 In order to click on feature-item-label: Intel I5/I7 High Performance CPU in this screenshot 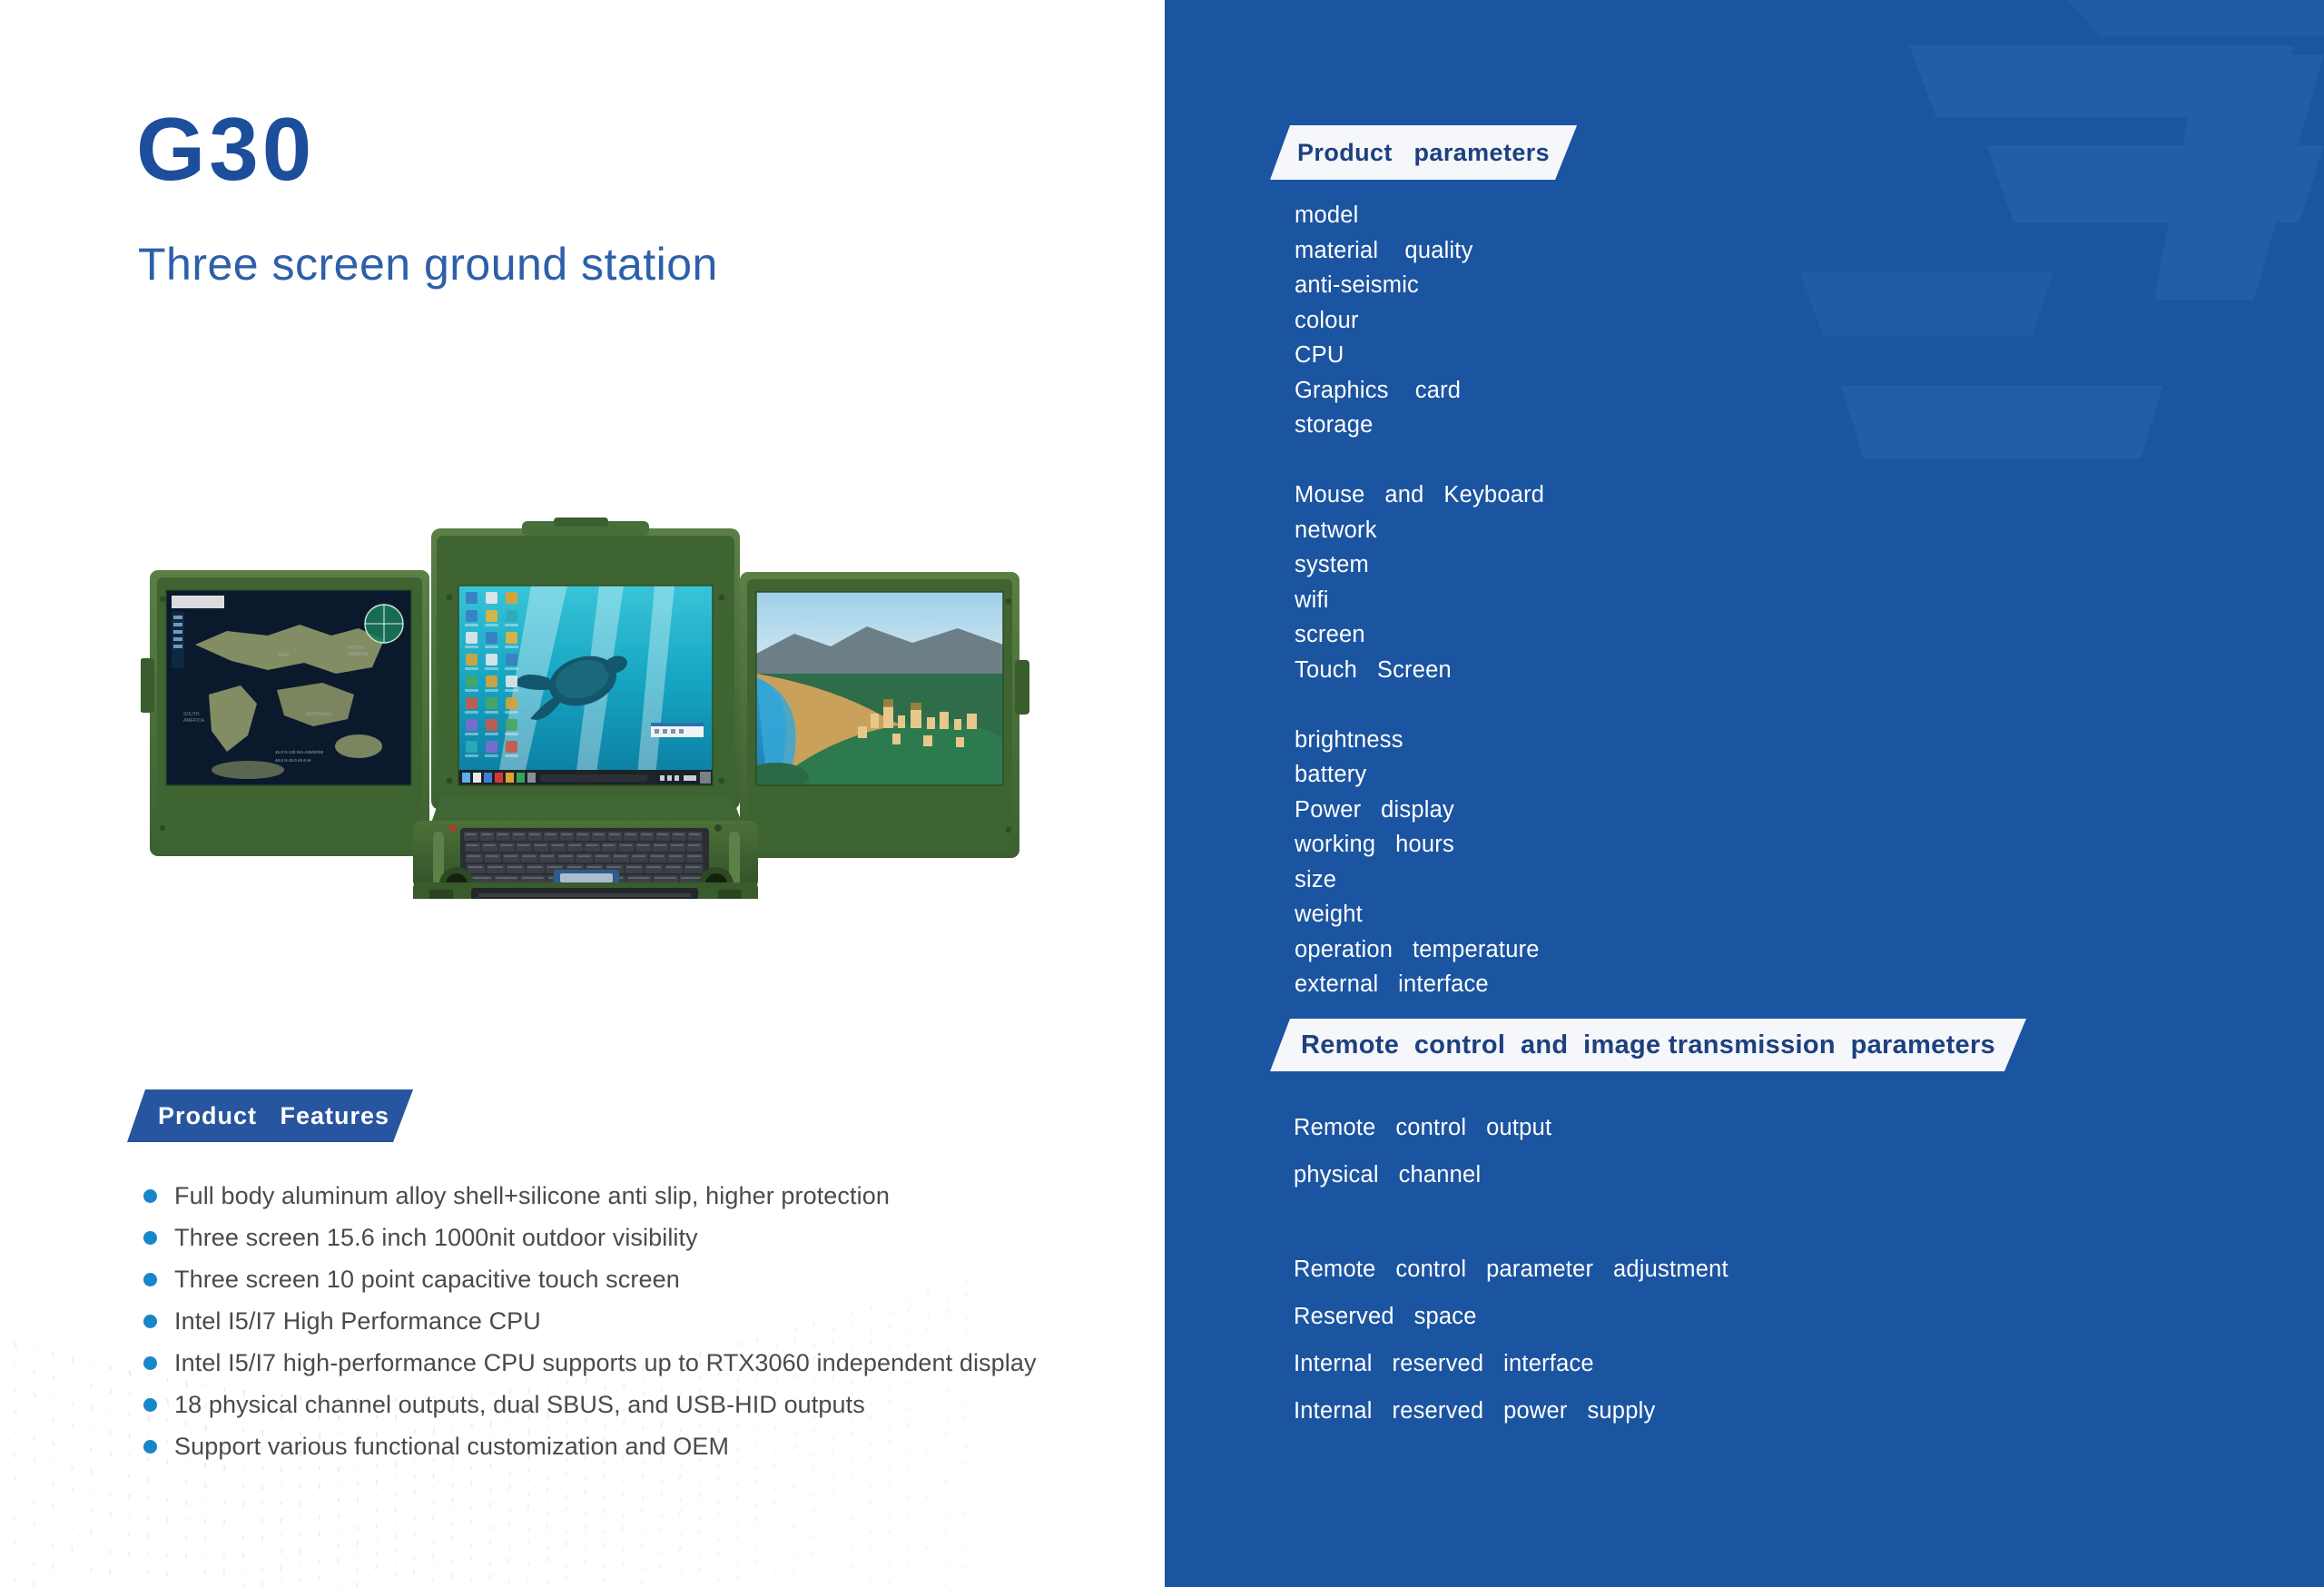, I will do `click(357, 1320)`.